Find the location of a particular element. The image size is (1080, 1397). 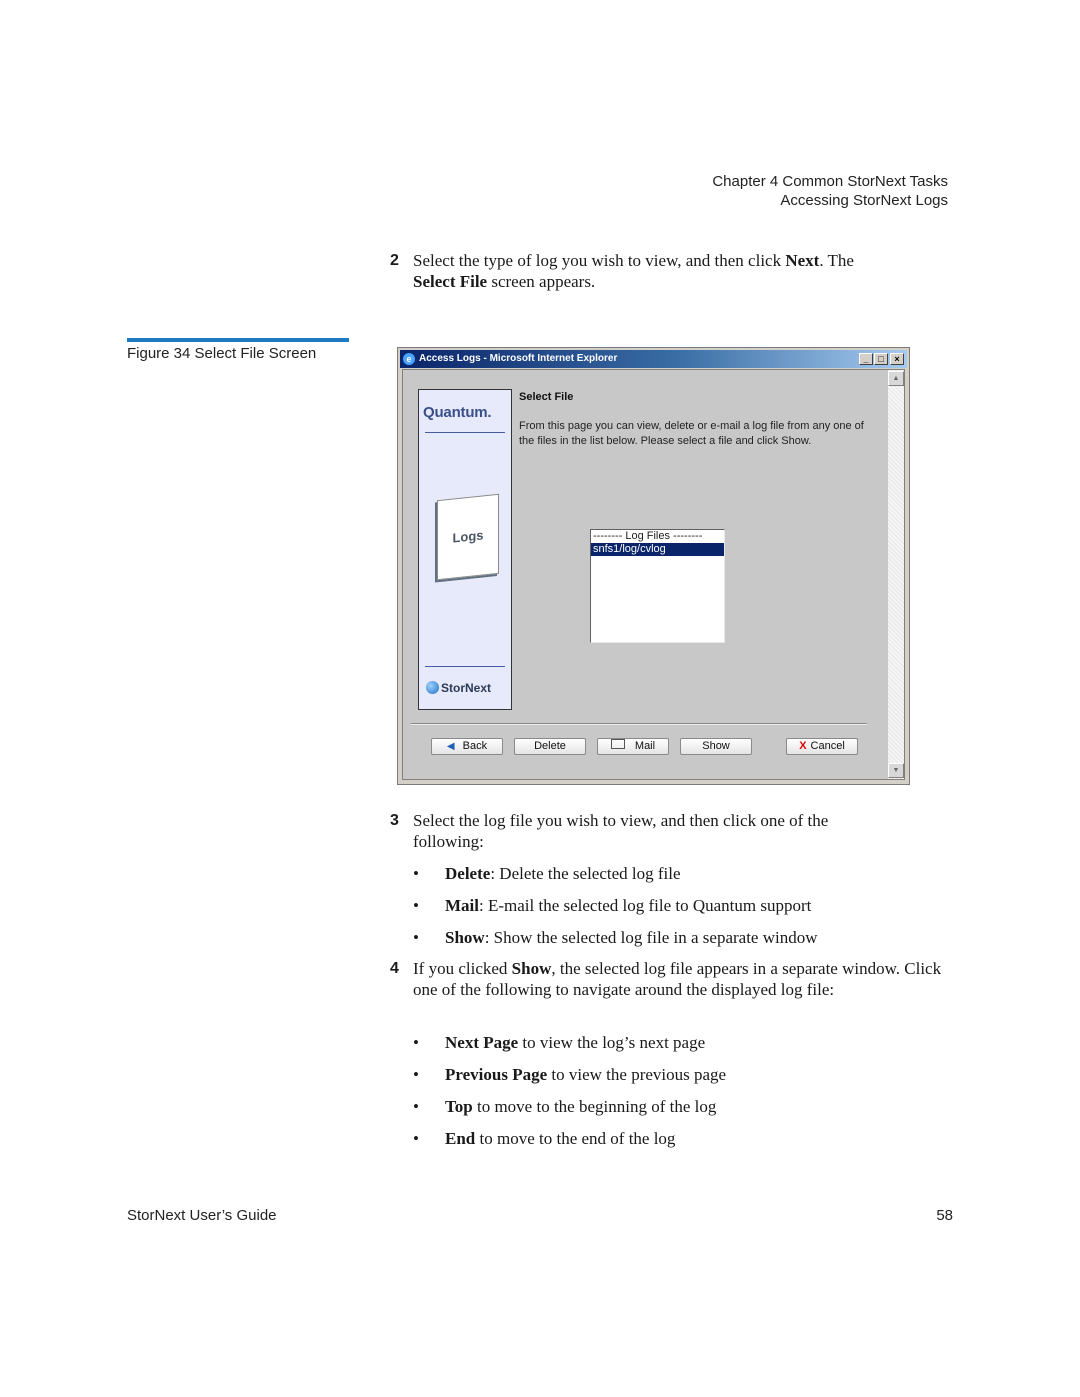

globe-icon is located at coordinates (432, 687).